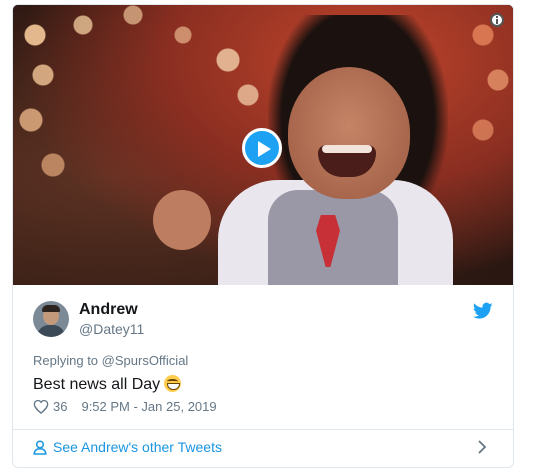 The width and height of the screenshot is (536, 468). I want to click on twitter-bird-icon, so click(483, 311).